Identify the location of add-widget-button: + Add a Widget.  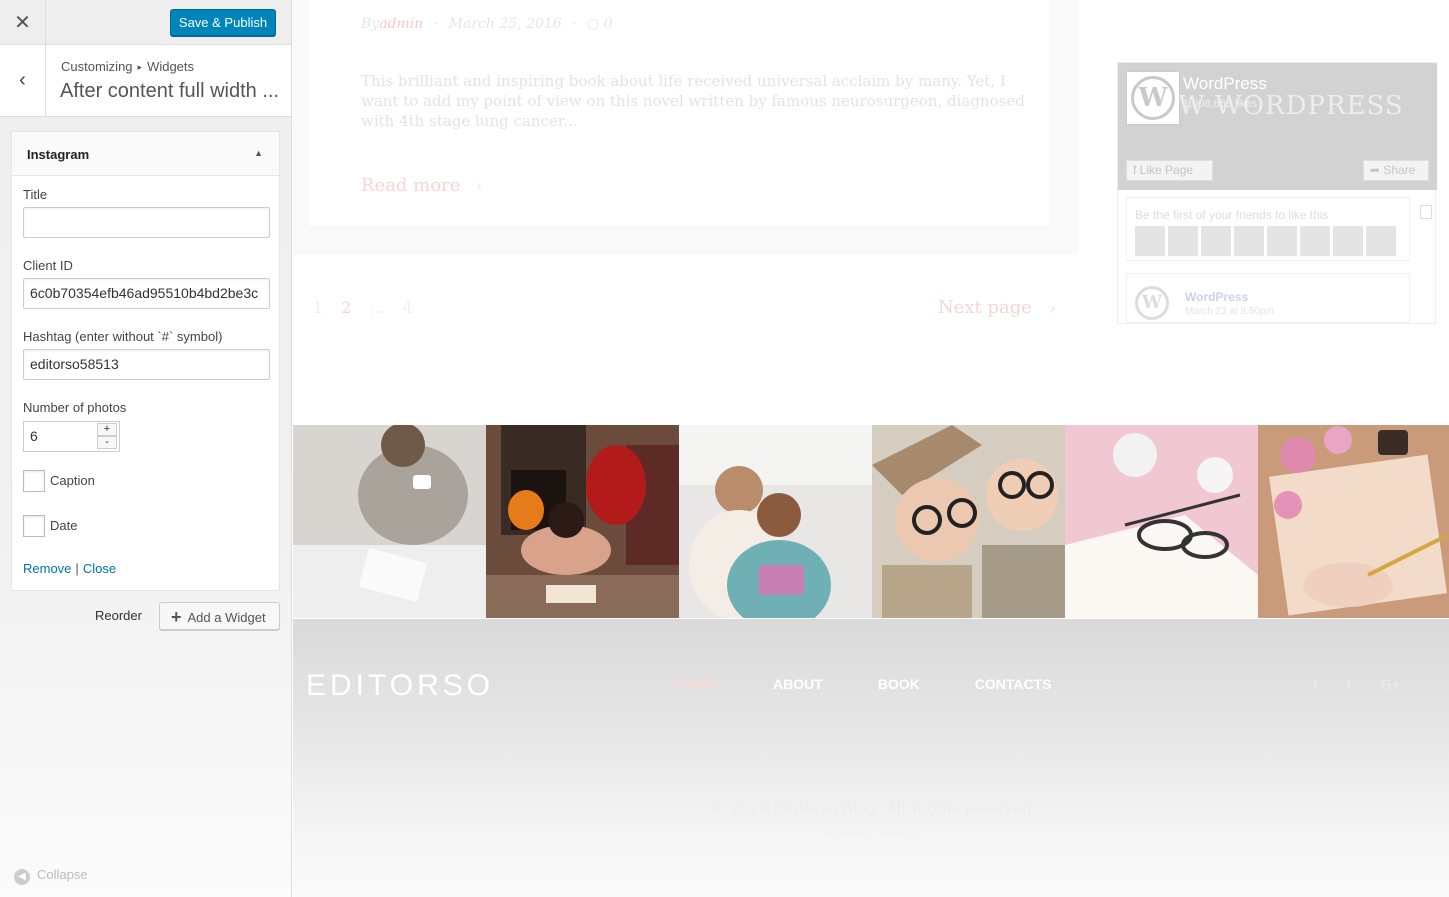
(219, 616).